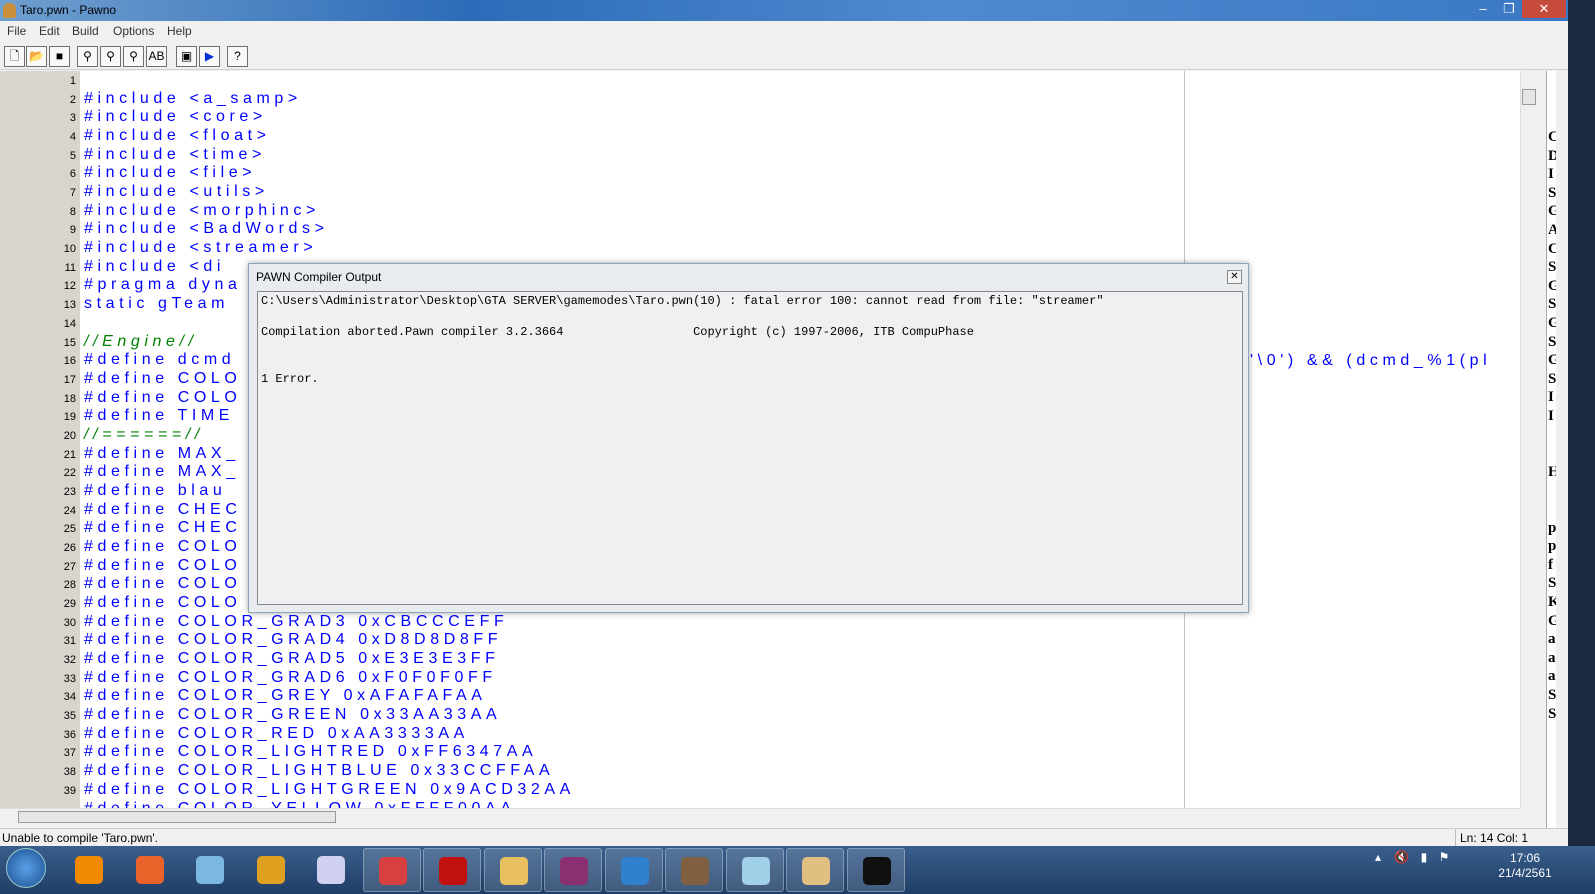 Image resolution: width=1595 pixels, height=894 pixels. I want to click on code-line: #define MAX_, so click(162, 472).